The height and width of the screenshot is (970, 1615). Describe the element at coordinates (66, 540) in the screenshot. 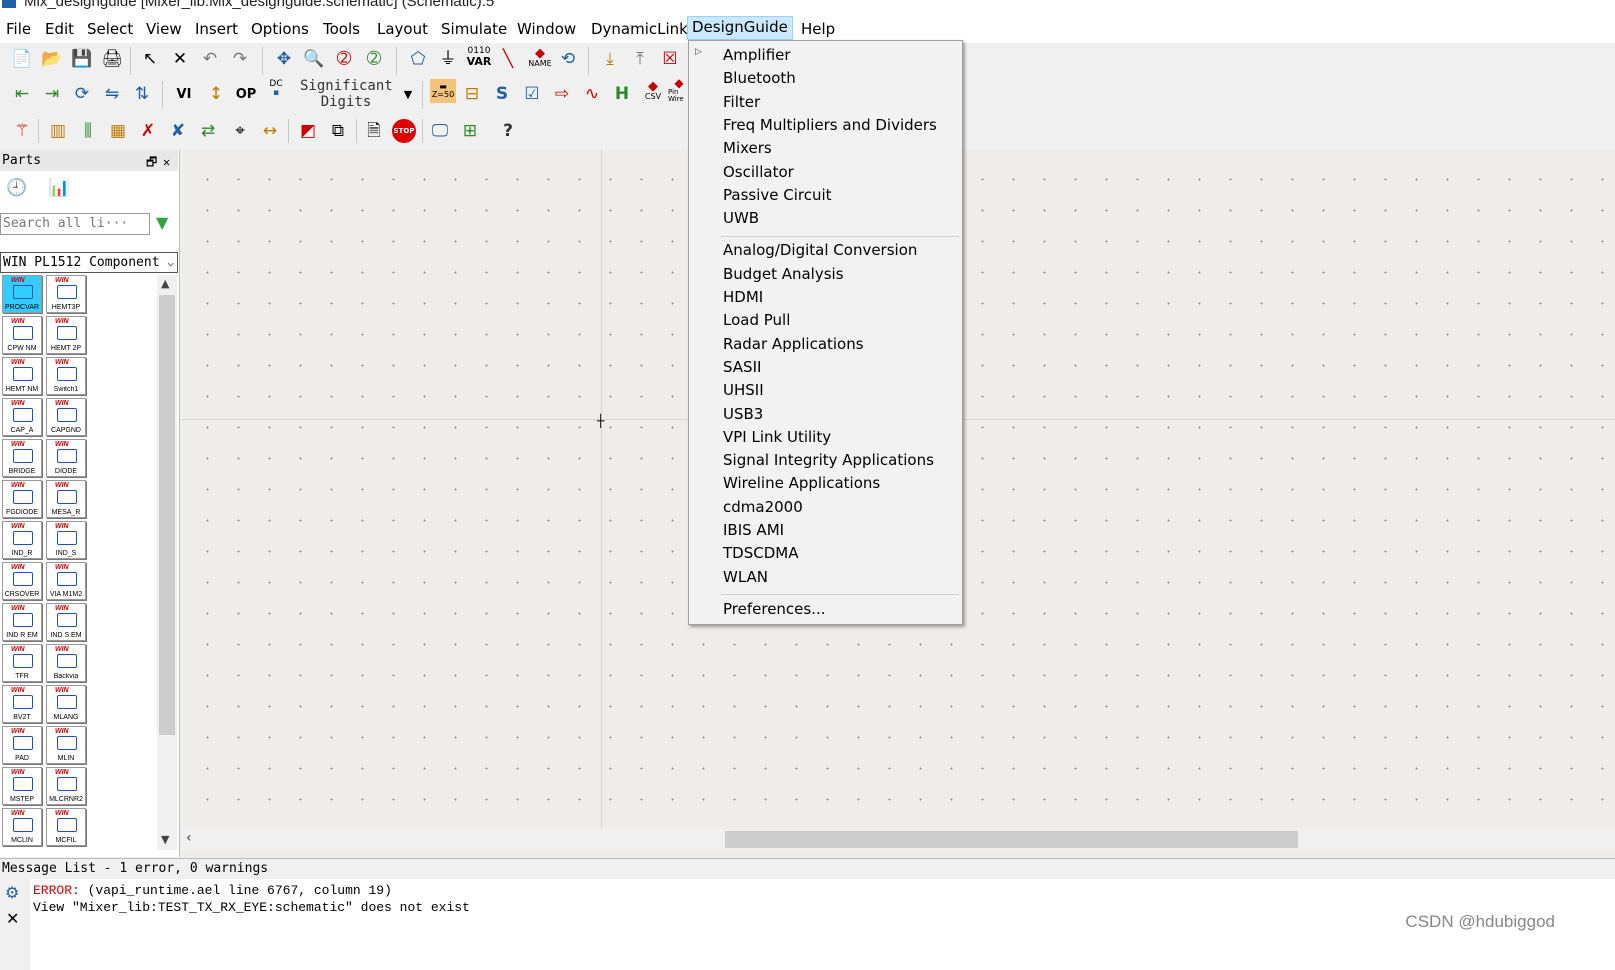

I see `component-ind-s: WIN IND_S` at that location.